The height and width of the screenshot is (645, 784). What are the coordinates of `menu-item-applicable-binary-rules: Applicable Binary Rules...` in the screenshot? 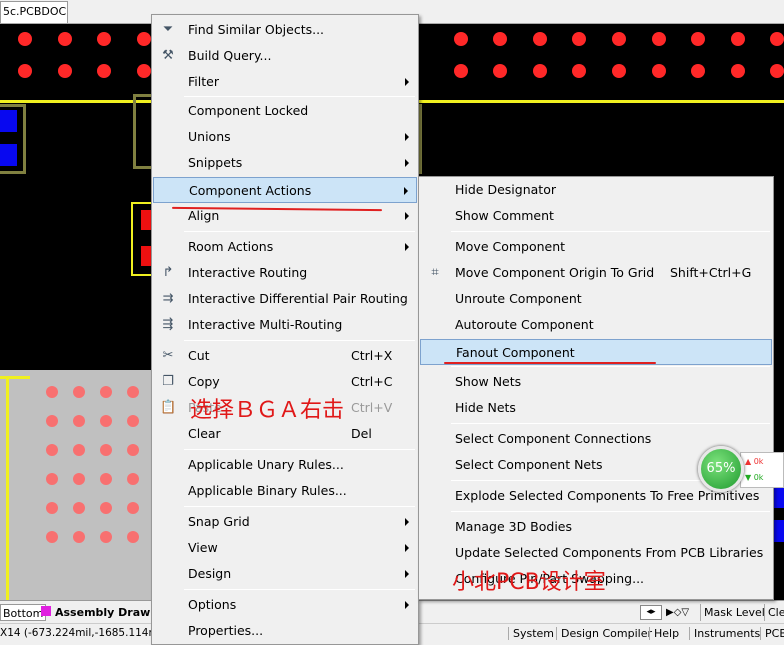 It's located at (285, 491).